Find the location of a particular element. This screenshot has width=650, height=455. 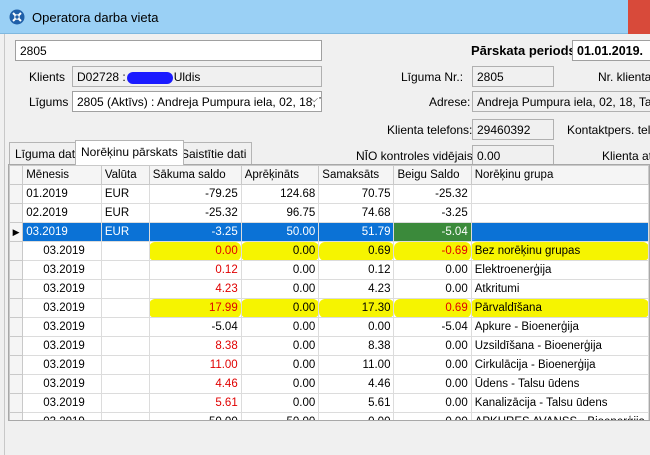

table-row: ▶ 03.2019 EUR -3.25 50.00 51.79 -5.04 is located at coordinates (329, 232).